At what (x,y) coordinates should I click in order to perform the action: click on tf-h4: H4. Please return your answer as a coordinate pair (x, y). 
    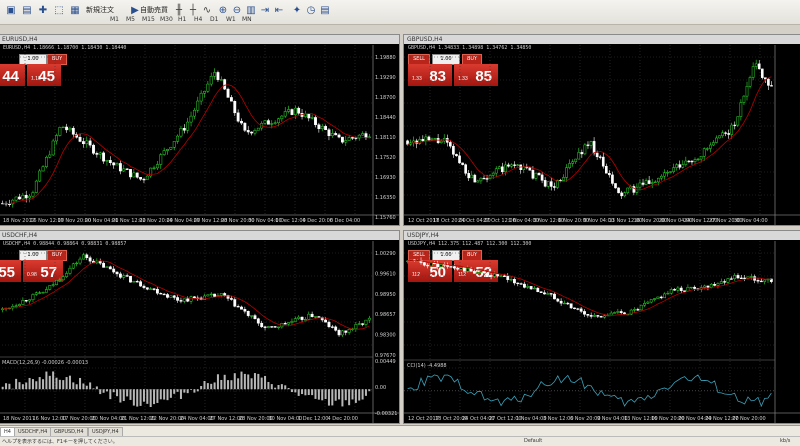
    Looking at the image, I should click on (198, 19).